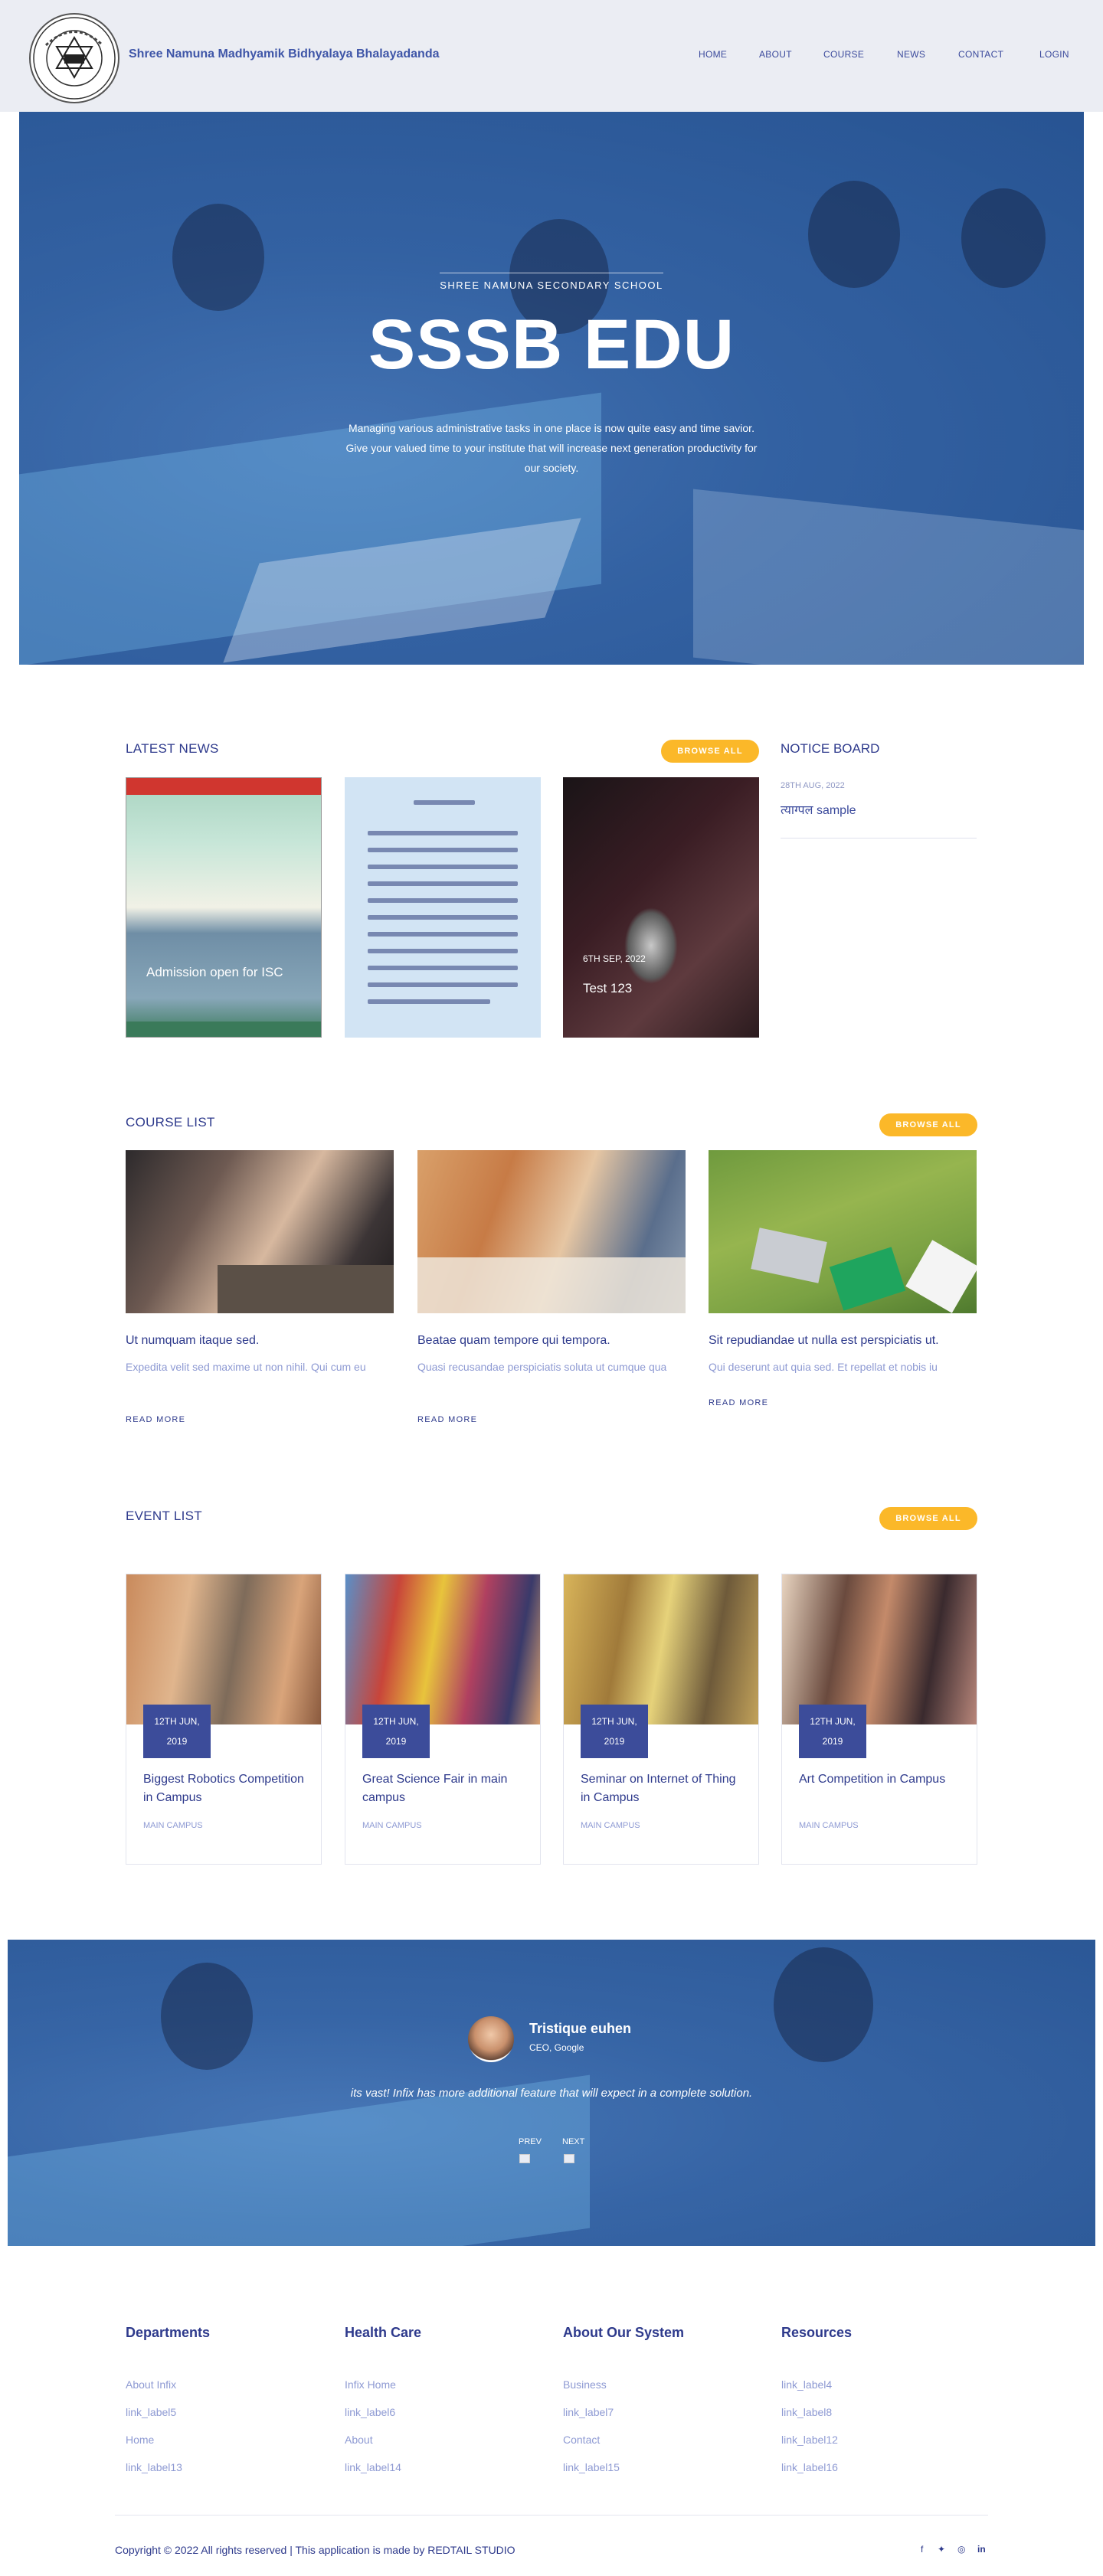 This screenshot has width=1103, height=2576. Describe the element at coordinates (443, 907) in the screenshot. I see `news-card` at that location.